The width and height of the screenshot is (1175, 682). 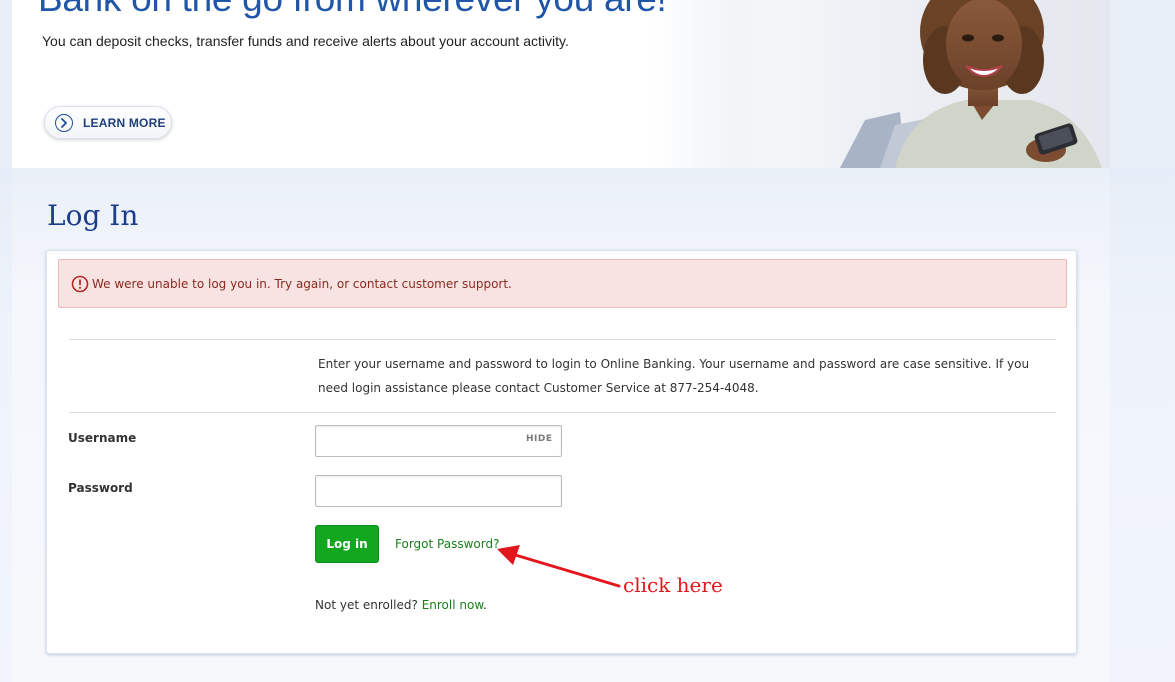 What do you see at coordinates (352, 10) in the screenshot?
I see `banner-title: Bank on the go from wherever you are!` at bounding box center [352, 10].